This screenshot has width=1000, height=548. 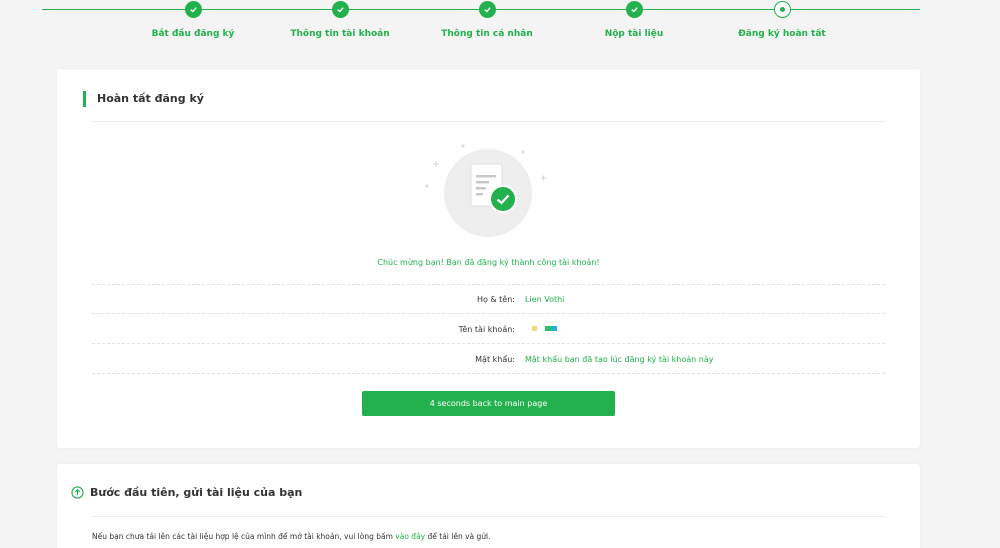 What do you see at coordinates (782, 9) in the screenshot?
I see `current-step-icon` at bounding box center [782, 9].